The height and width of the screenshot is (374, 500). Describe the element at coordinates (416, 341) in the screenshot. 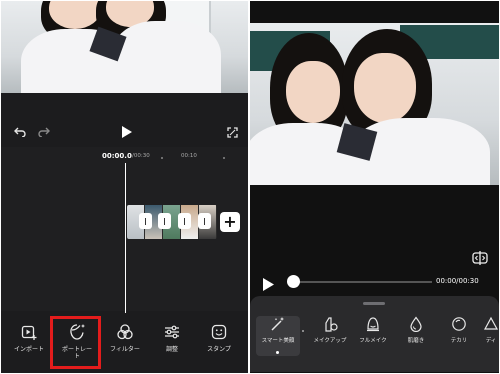

I see `tool-label: 肌磨き` at that location.